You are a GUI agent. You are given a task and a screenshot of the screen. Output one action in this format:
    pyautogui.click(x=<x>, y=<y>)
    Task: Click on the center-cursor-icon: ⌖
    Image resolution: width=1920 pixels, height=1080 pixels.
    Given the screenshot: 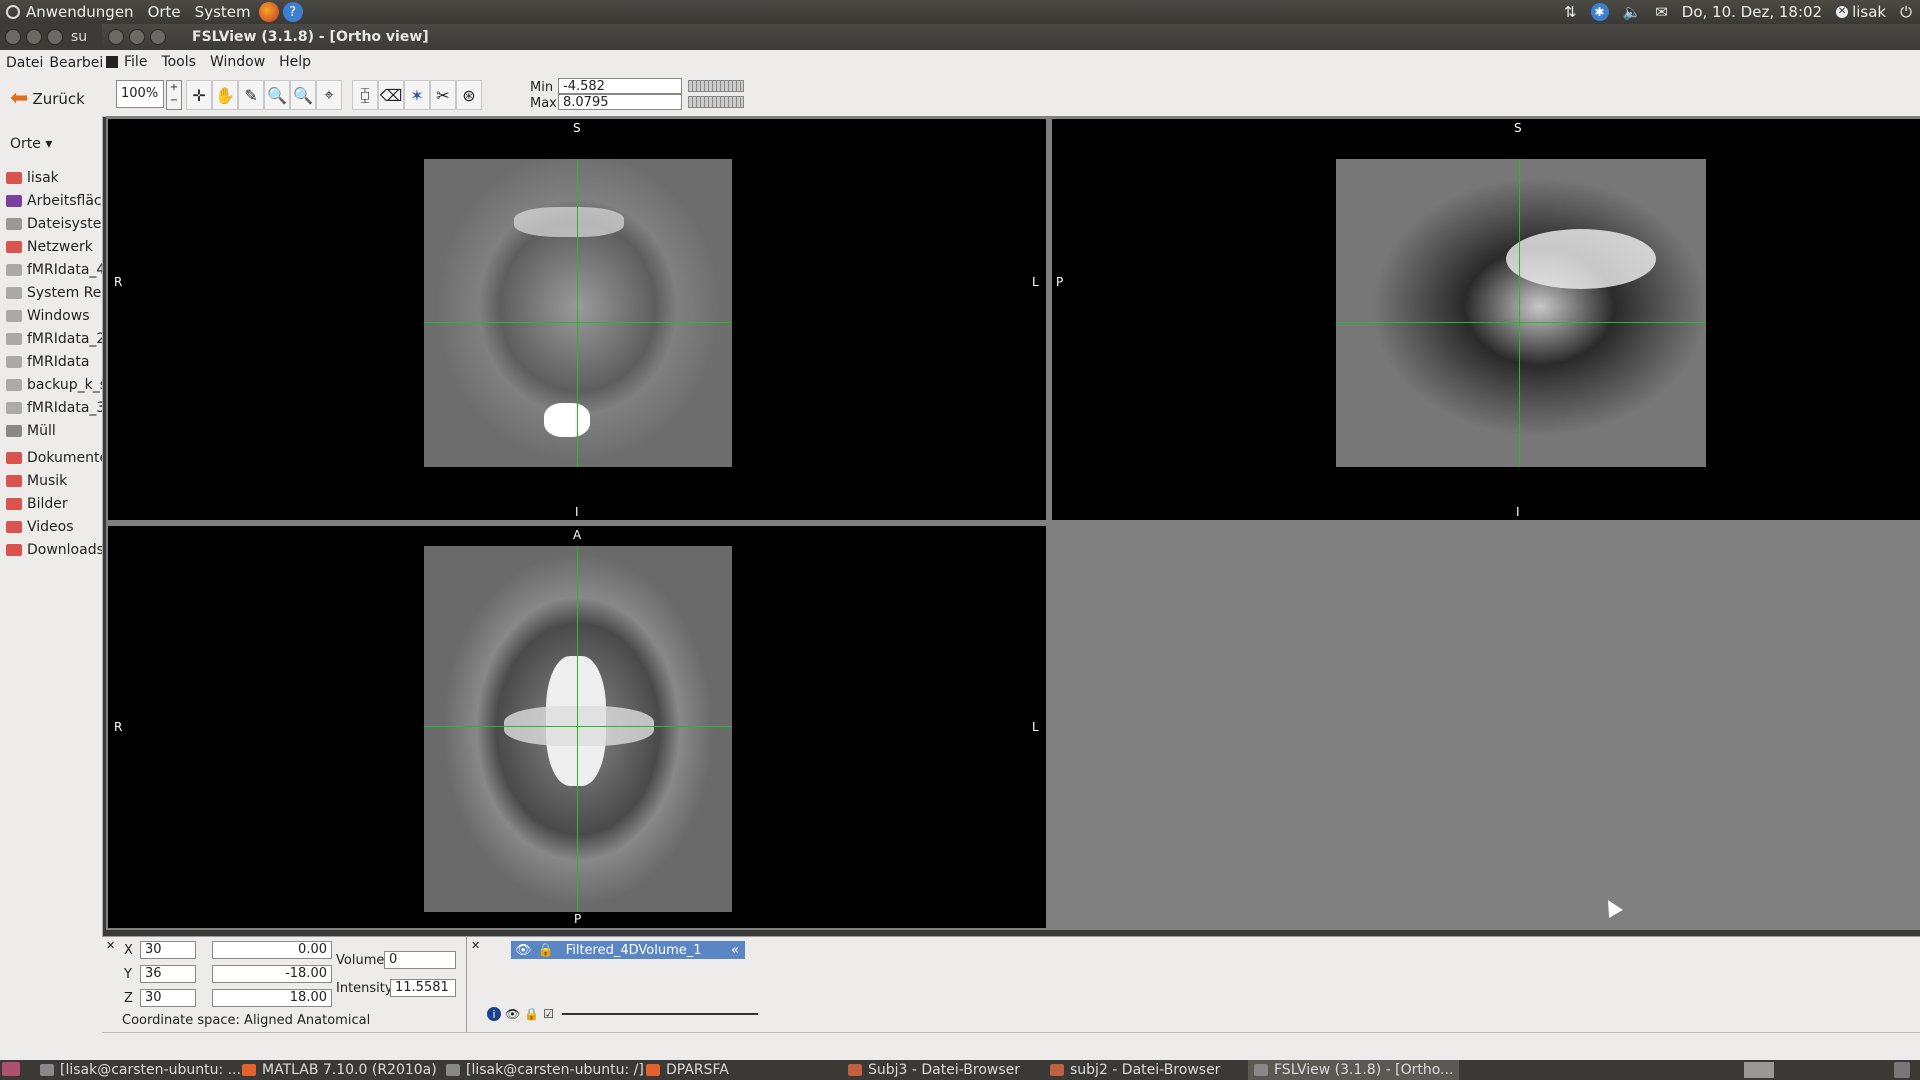 What is the action you would take?
    pyautogui.click(x=329, y=95)
    